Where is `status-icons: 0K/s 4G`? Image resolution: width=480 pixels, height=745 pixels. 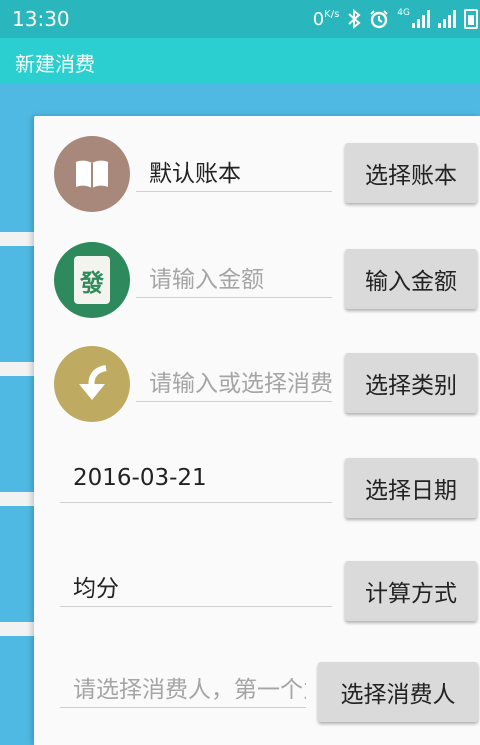
status-icons: 0K/s 4G is located at coordinates (396, 19).